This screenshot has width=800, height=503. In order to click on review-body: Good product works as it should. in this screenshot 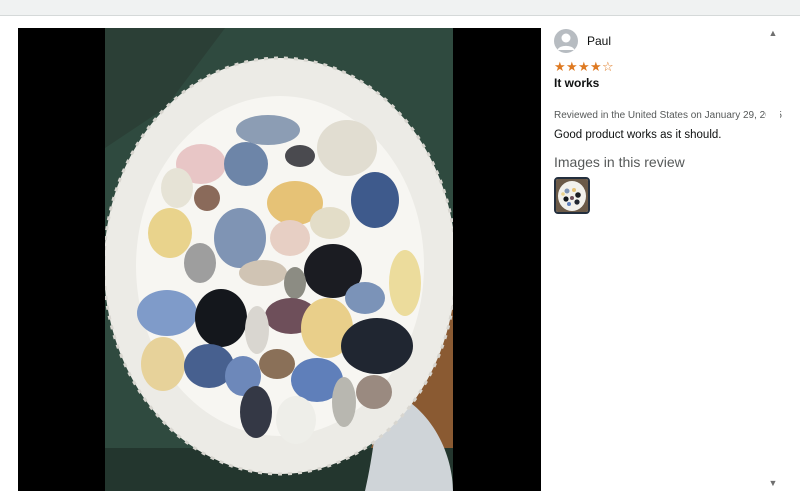, I will do `click(638, 135)`.